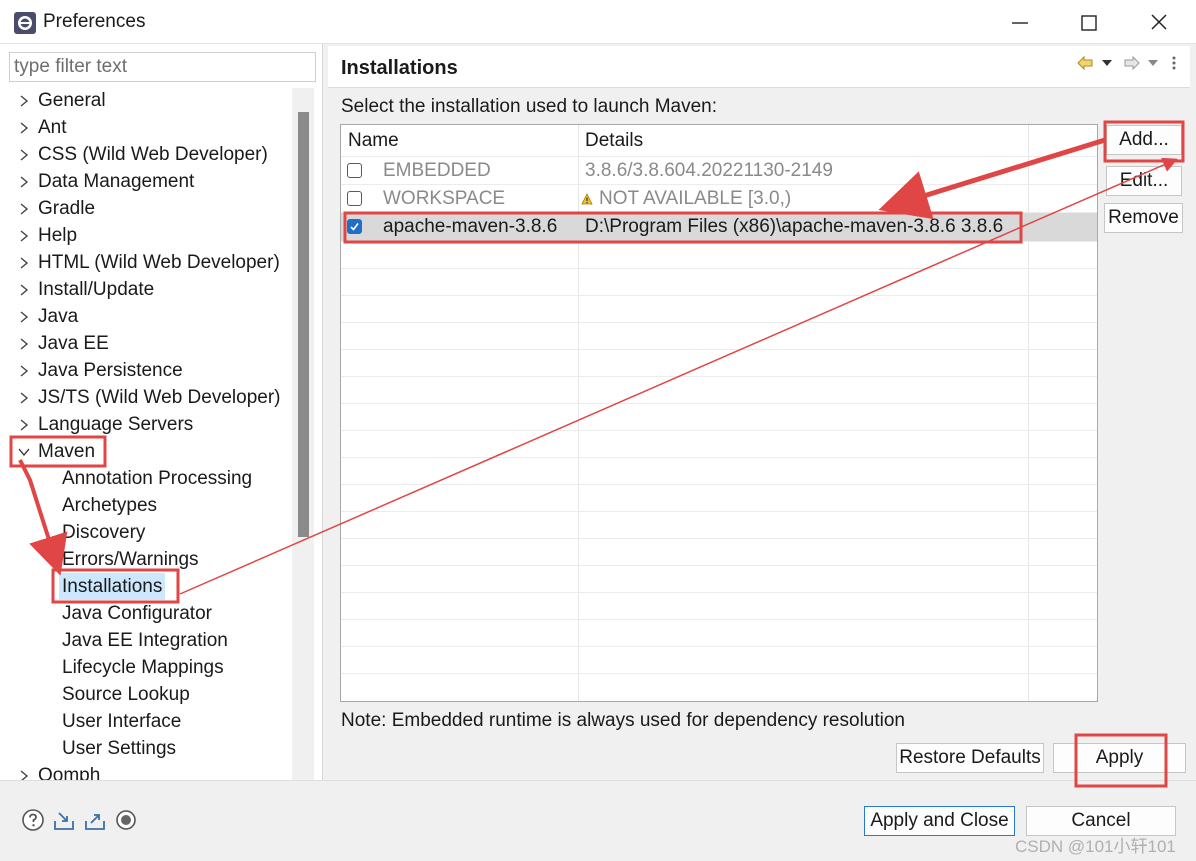  What do you see at coordinates (143, 667) in the screenshot?
I see `tree-item-label: Lifecycle Mappings` at bounding box center [143, 667].